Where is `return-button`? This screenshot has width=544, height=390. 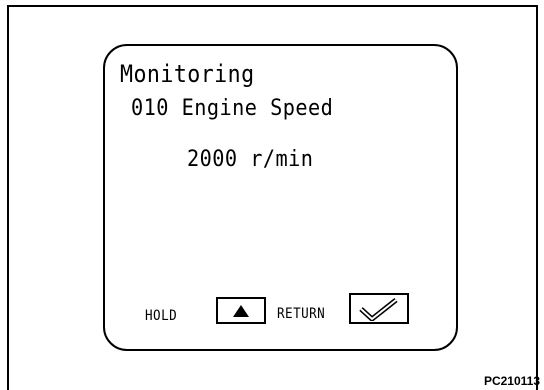 return-button is located at coordinates (379, 308).